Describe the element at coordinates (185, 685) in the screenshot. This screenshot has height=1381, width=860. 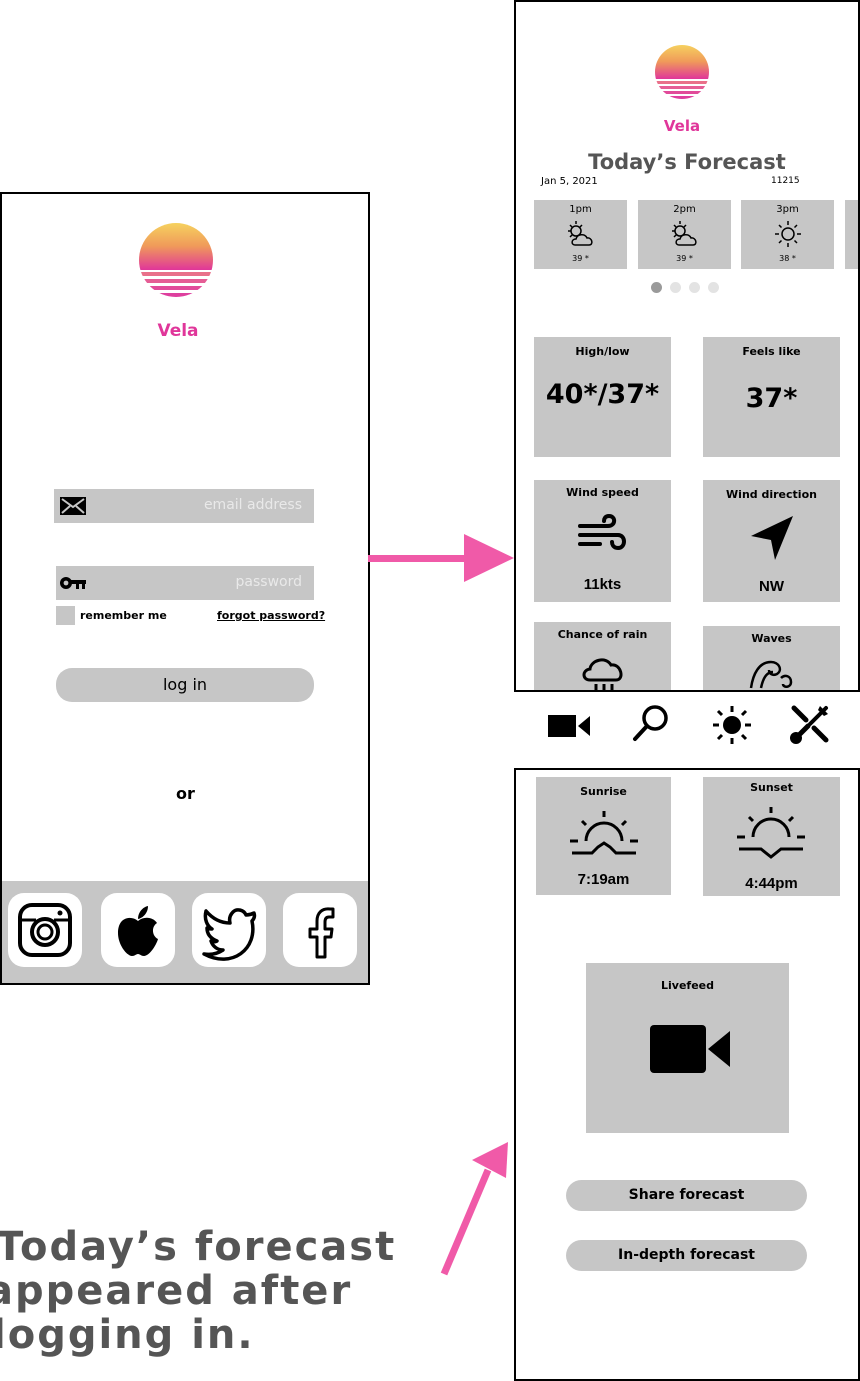
I see `login-button: log in` at that location.